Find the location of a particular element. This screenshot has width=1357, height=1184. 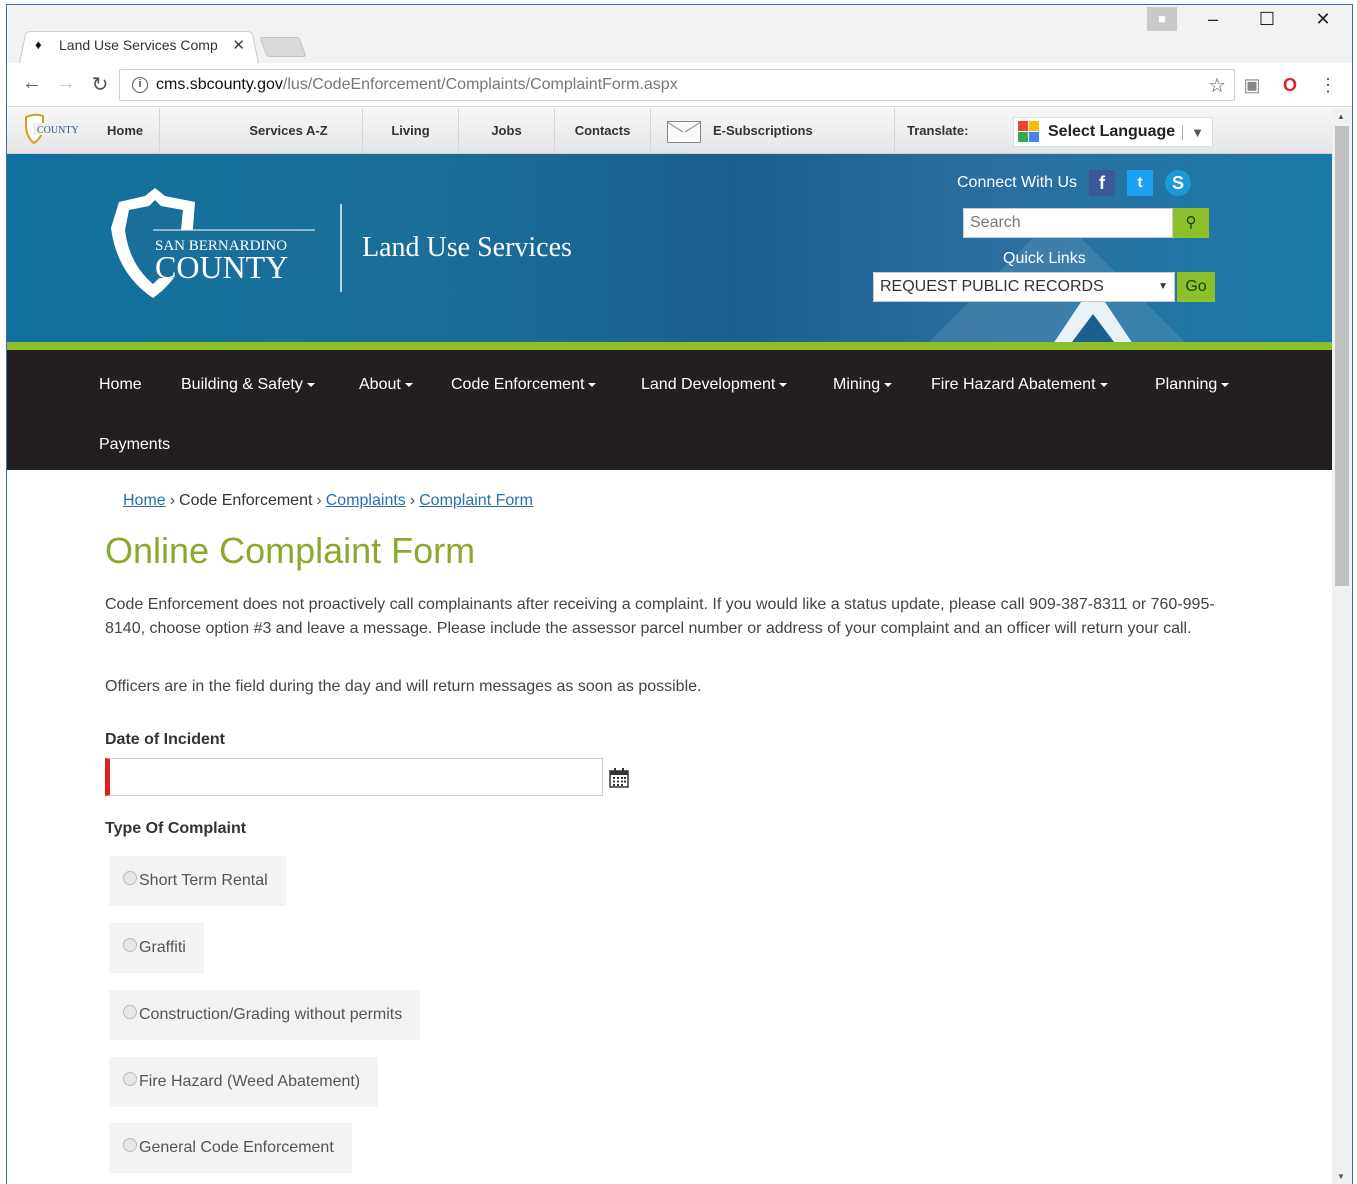

util-esubscriptions-label: E-Subscriptions is located at coordinates (763, 130).